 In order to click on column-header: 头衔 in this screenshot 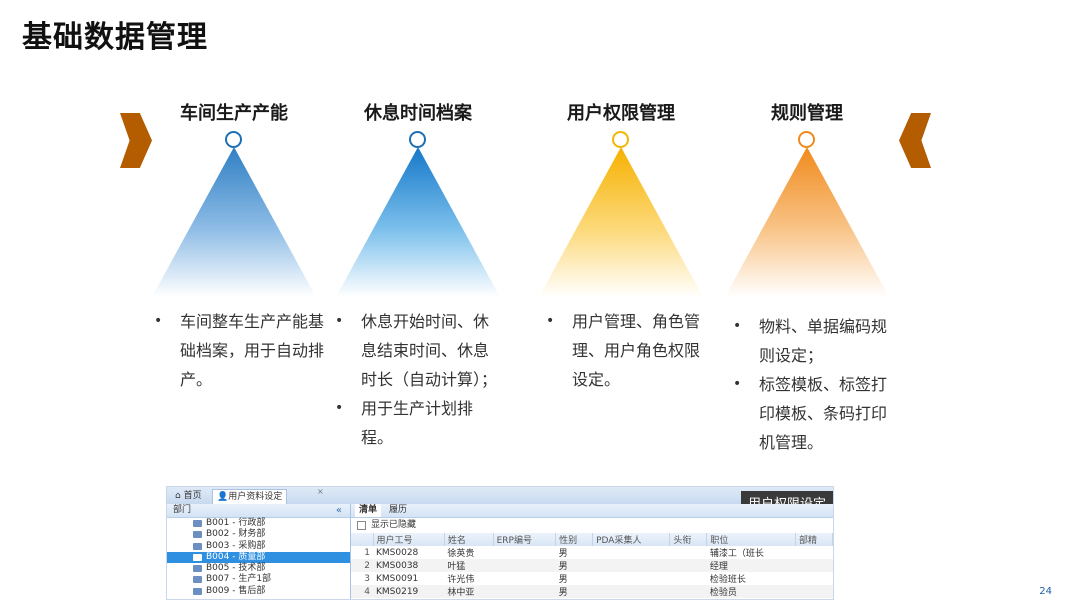, I will do `click(688, 539)`.